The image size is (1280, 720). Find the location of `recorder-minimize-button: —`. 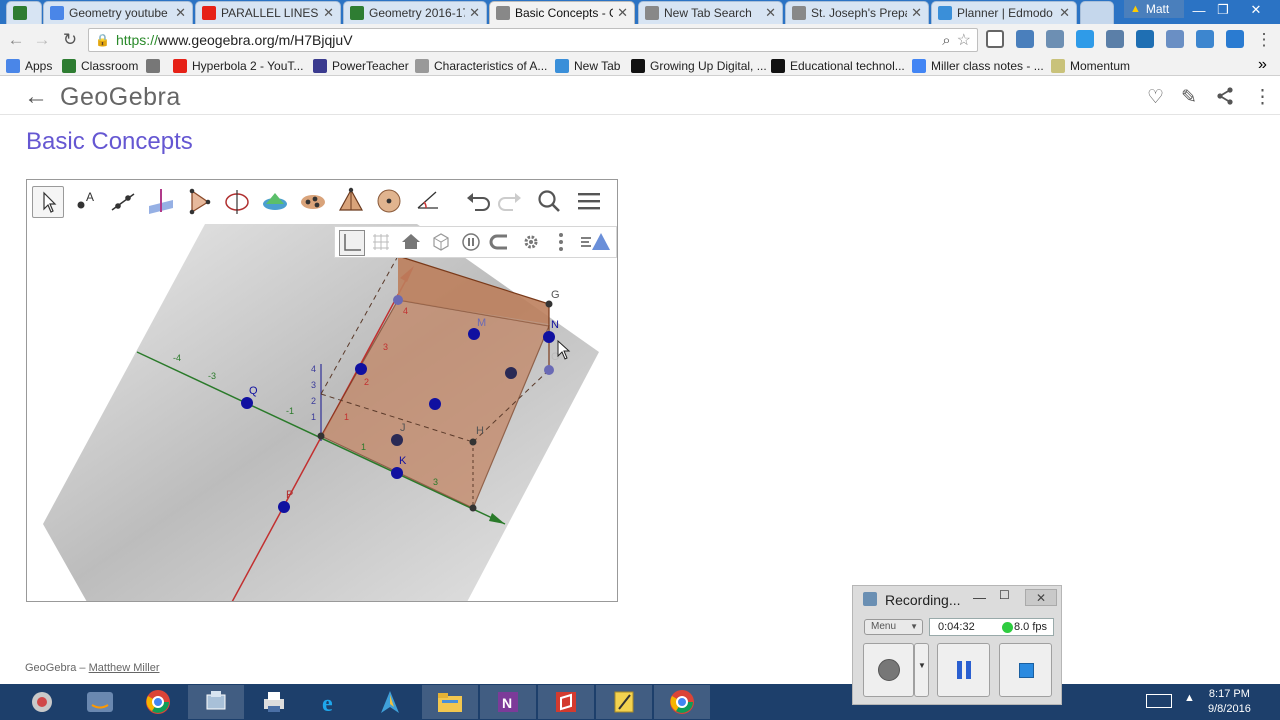

recorder-minimize-button: — is located at coordinates (979, 597).